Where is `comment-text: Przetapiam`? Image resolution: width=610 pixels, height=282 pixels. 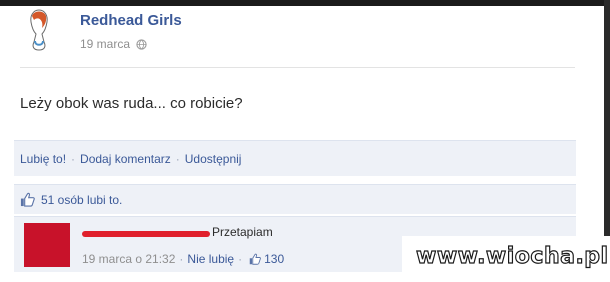
comment-text: Przetapiam is located at coordinates (242, 232).